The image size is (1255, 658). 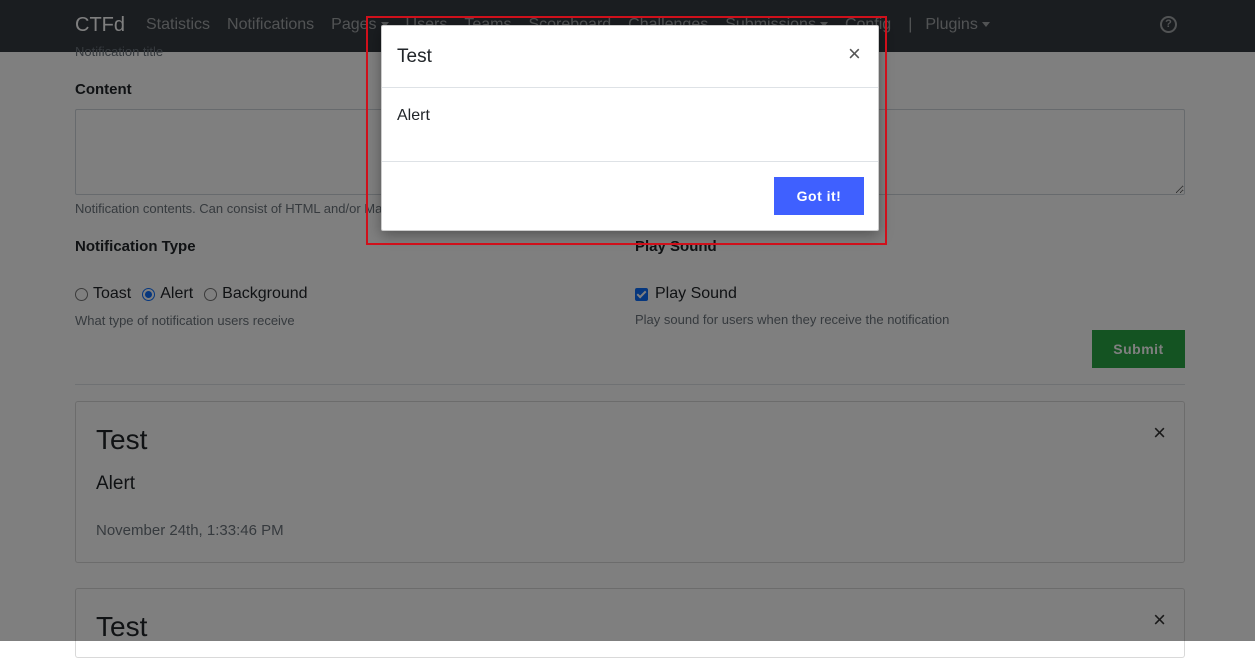 I want to click on highlight-box, so click(x=626, y=130).